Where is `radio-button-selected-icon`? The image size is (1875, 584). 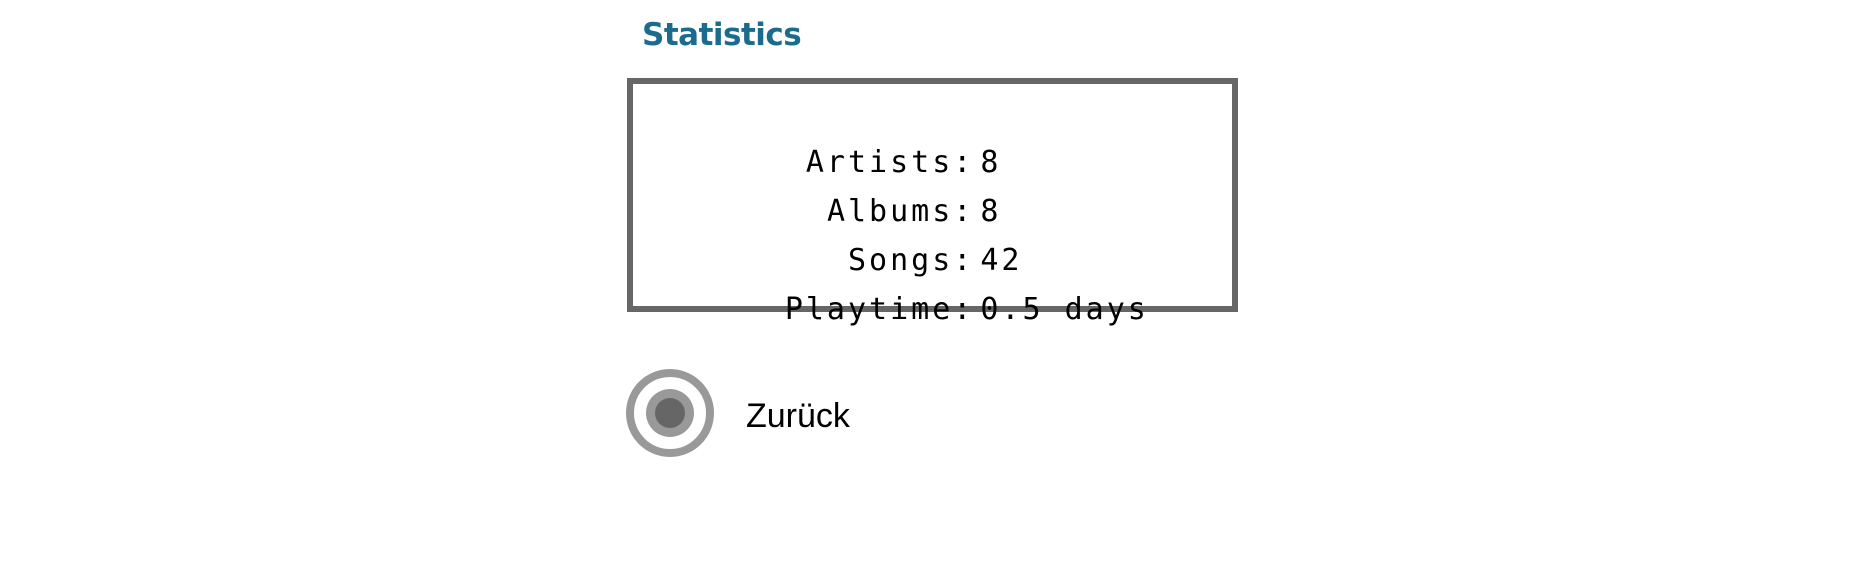
radio-button-selected-icon is located at coordinates (670, 413).